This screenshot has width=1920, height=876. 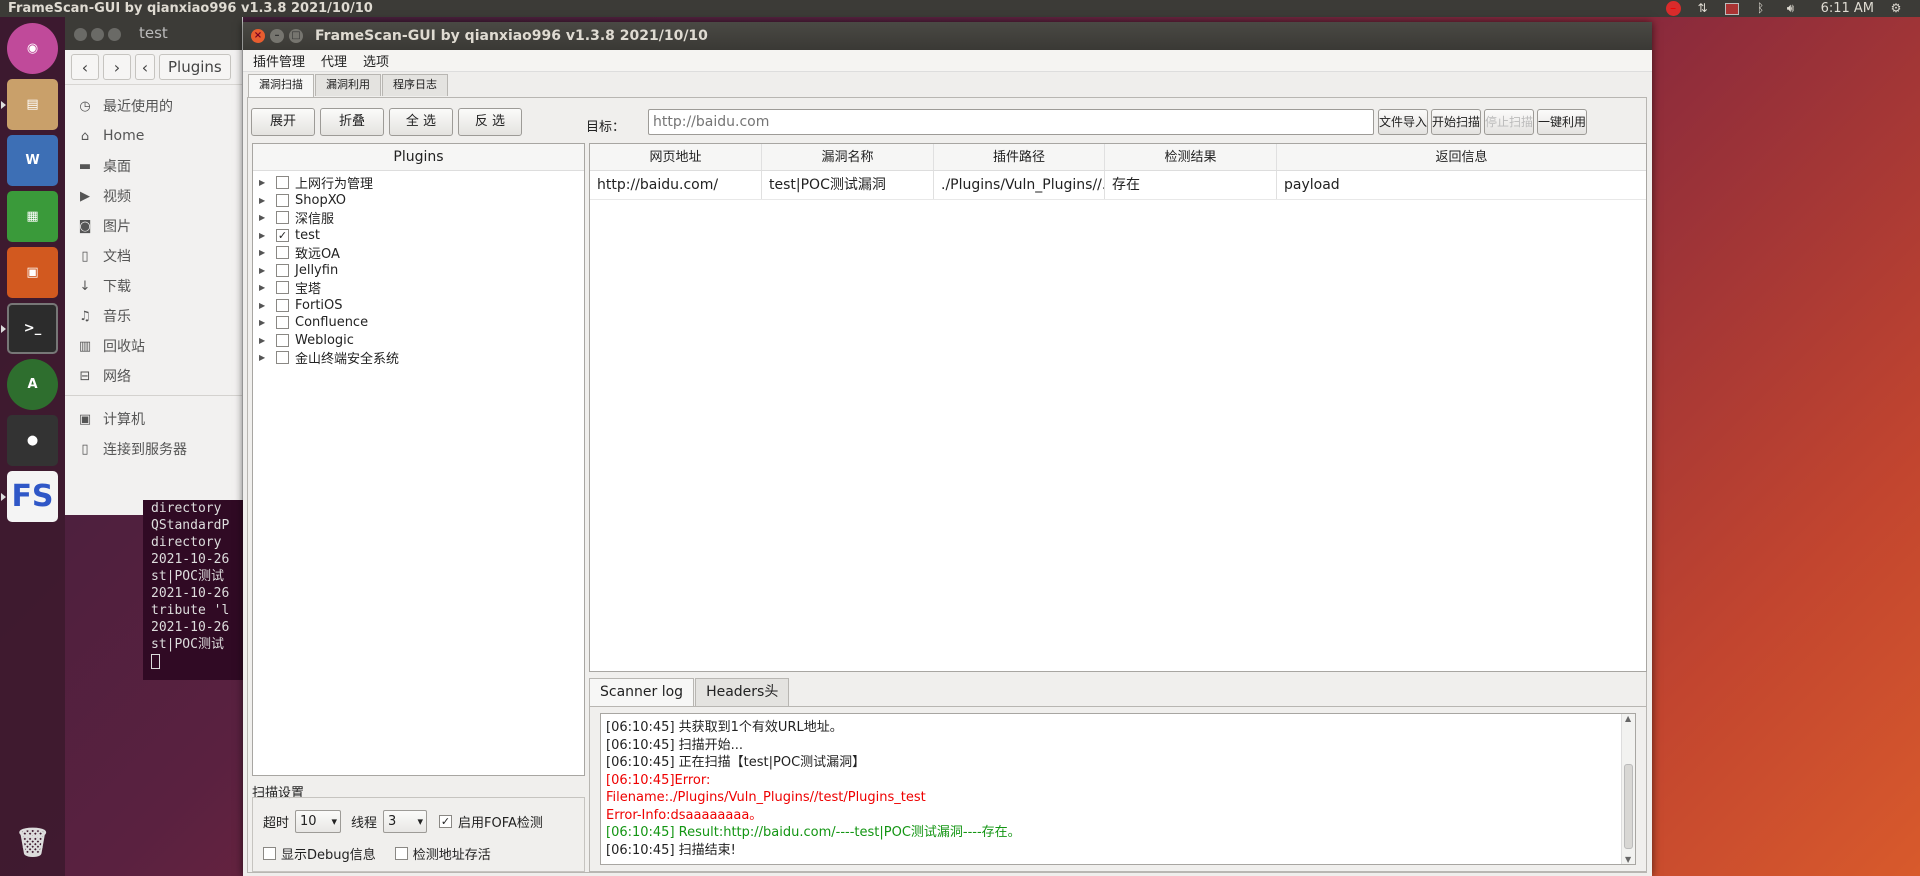 What do you see at coordinates (318, 821) in the screenshot?
I see `timeout-select: 10` at bounding box center [318, 821].